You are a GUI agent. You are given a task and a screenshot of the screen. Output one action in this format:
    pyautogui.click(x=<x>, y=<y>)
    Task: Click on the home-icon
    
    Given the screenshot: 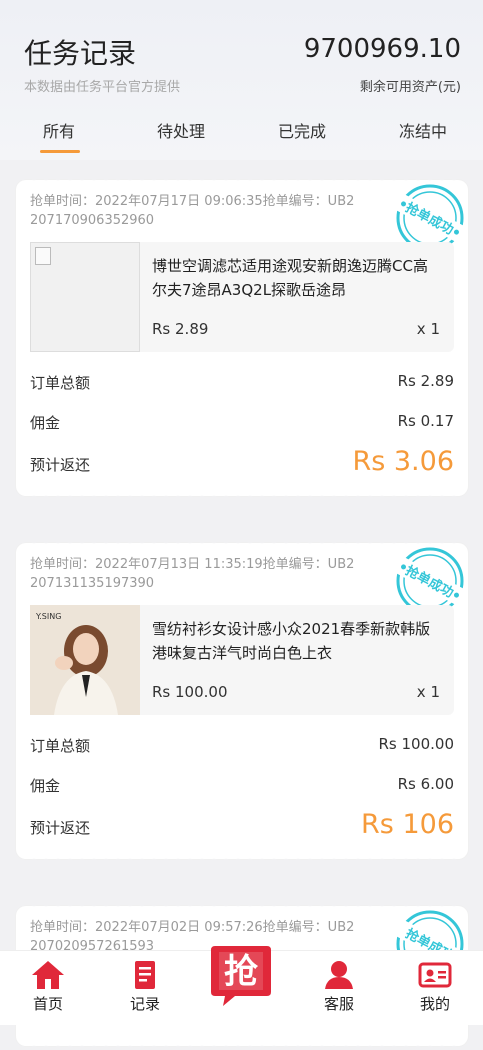 What is the action you would take?
    pyautogui.click(x=48, y=975)
    